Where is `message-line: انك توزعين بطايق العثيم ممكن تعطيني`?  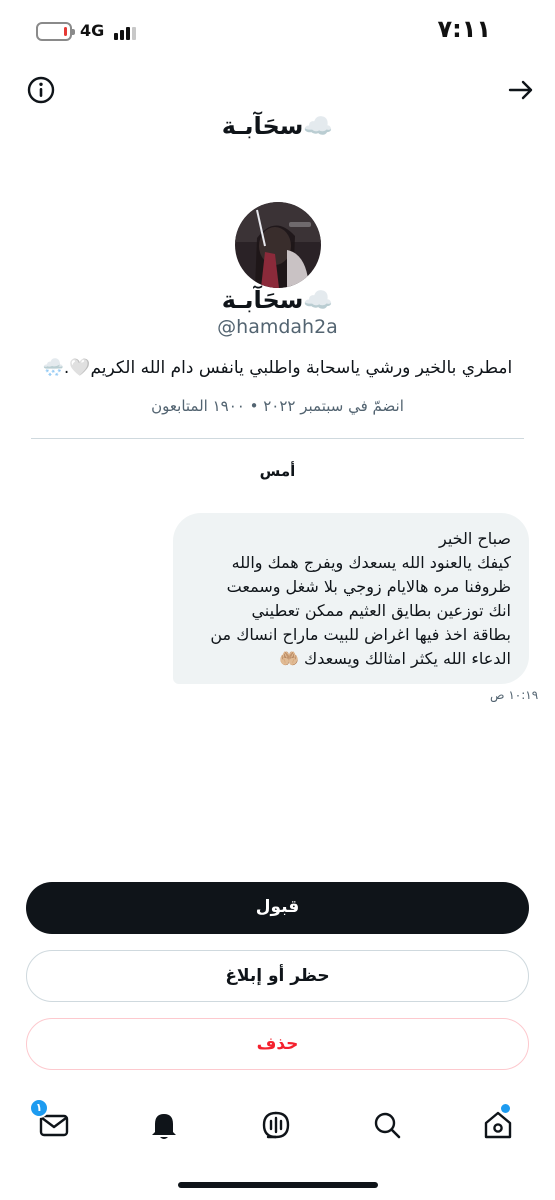
message-line: انك توزعين بطايق العثيم ممكن تعطيني is located at coordinates (381, 610).